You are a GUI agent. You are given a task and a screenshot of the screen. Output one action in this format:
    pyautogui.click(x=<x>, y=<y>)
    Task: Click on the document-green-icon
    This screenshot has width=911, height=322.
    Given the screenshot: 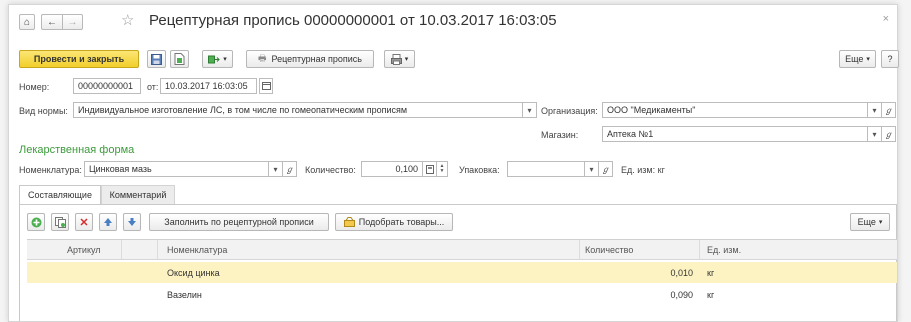 What is the action you would take?
    pyautogui.click(x=179, y=59)
    